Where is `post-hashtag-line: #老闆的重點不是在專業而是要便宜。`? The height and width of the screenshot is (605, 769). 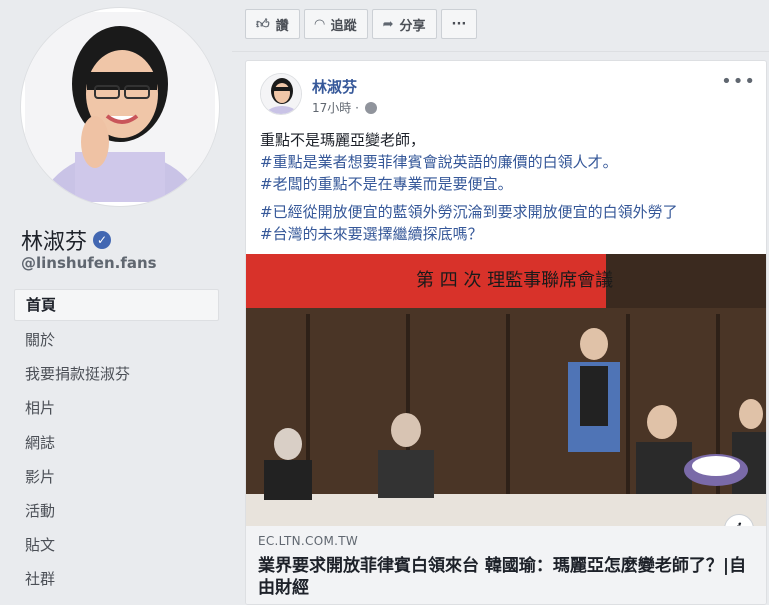 post-hashtag-line: #老闆的重點不是在專業而是要便宜。 is located at coordinates (510, 184).